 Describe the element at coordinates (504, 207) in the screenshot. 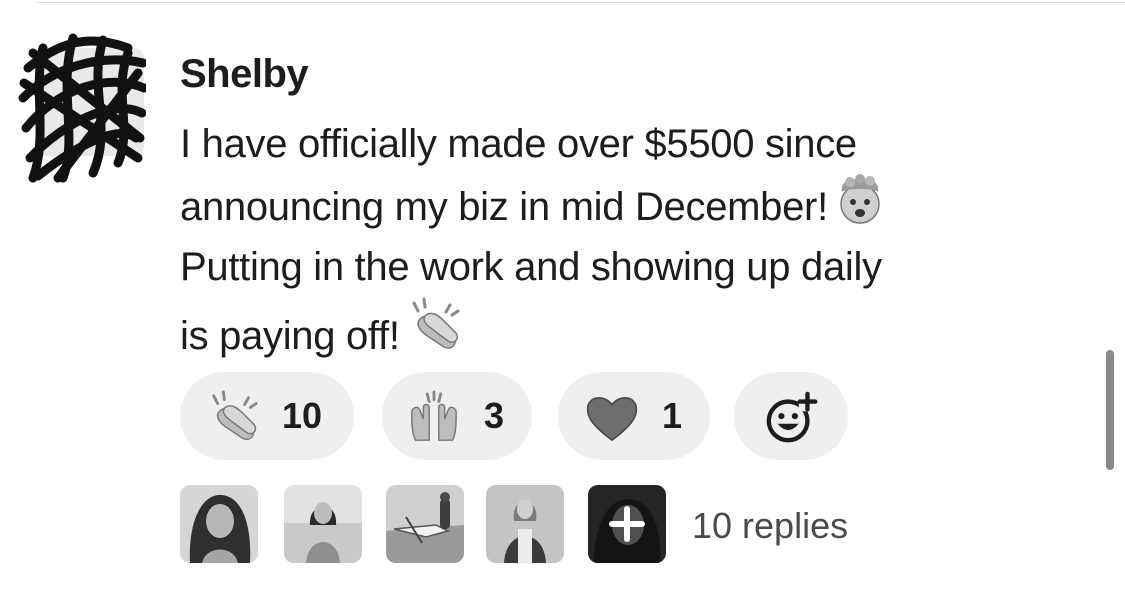

I see `message-line: announcing my biz in mid December!` at that location.